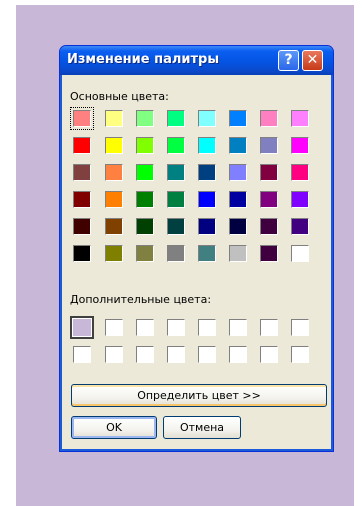 Image resolution: width=362 pixels, height=506 pixels. What do you see at coordinates (141, 299) in the screenshot?
I see `custom-colors-label: Дополнительные цвета:` at bounding box center [141, 299].